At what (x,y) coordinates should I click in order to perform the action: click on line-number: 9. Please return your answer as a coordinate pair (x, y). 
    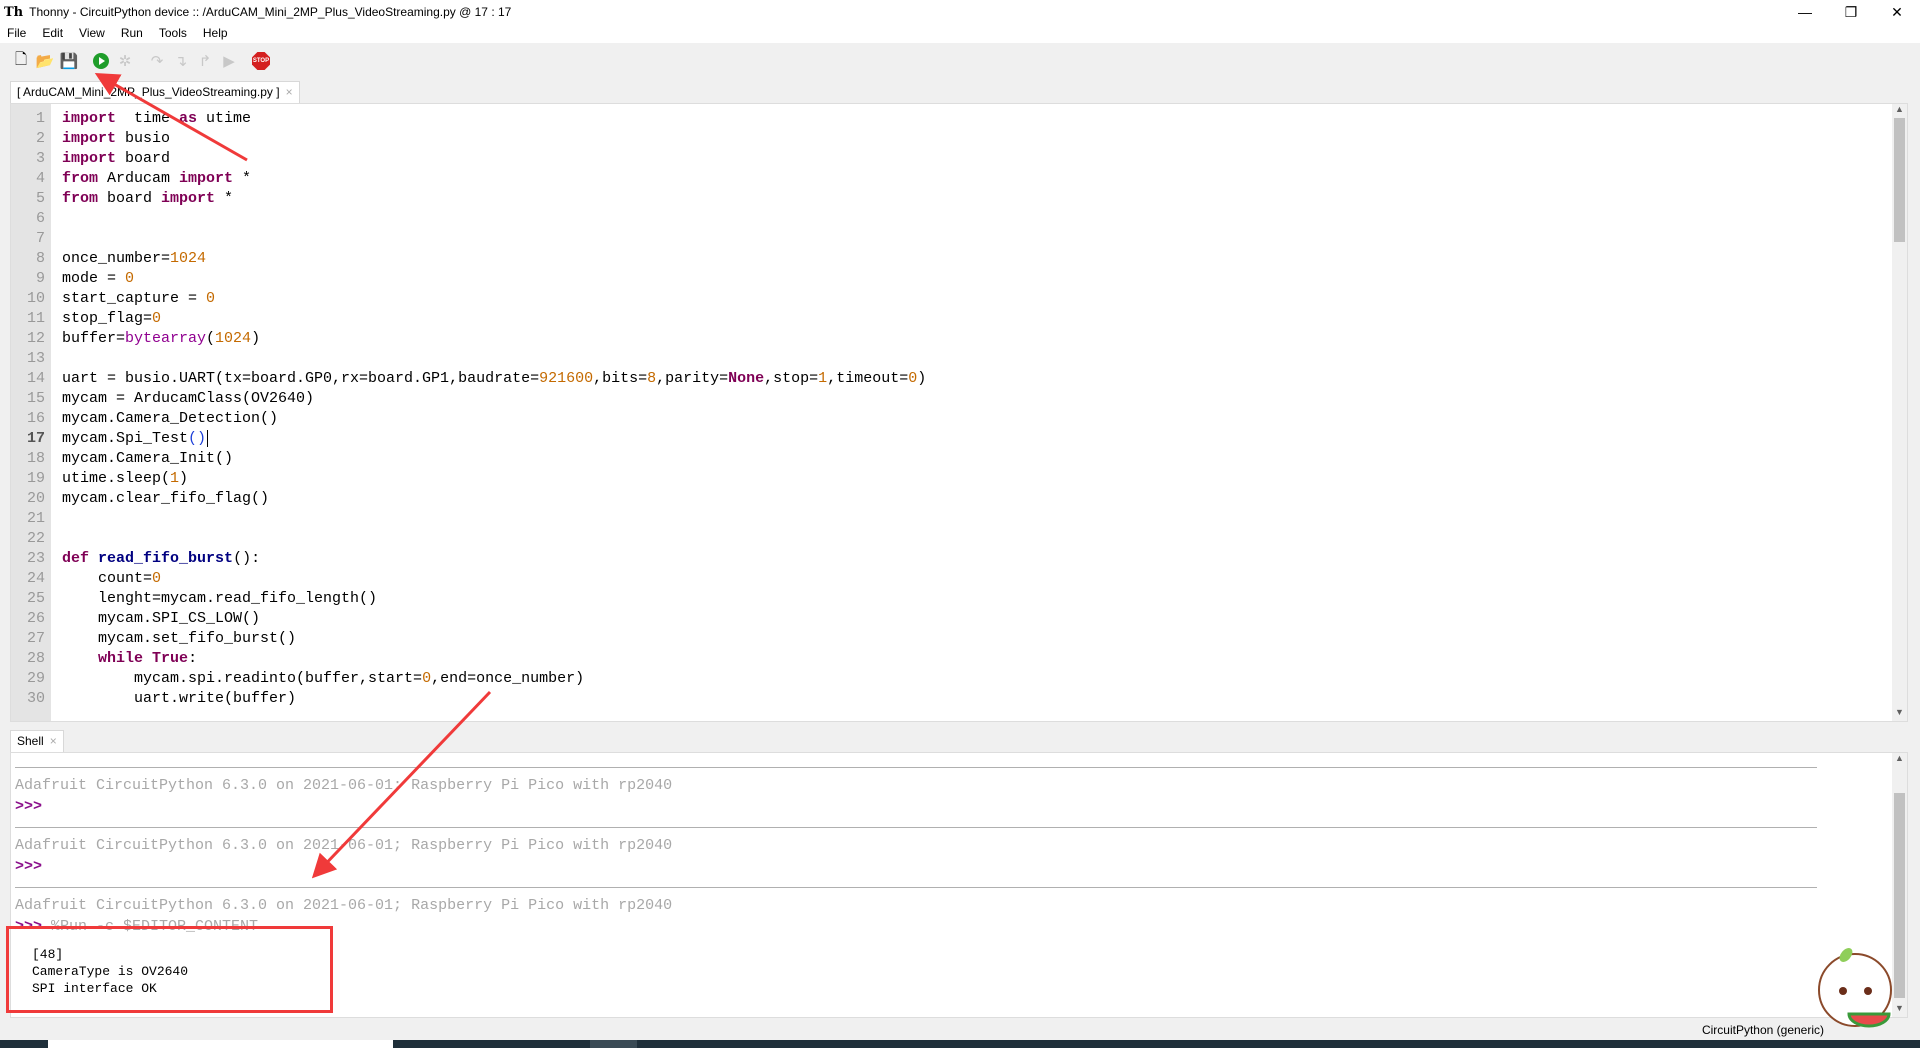
    Looking at the image, I should click on (40, 278).